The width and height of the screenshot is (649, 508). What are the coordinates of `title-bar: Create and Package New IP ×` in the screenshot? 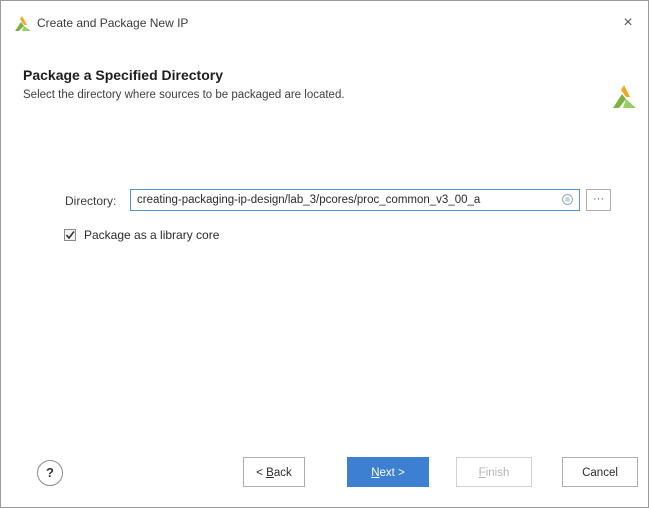 It's located at (324, 23).